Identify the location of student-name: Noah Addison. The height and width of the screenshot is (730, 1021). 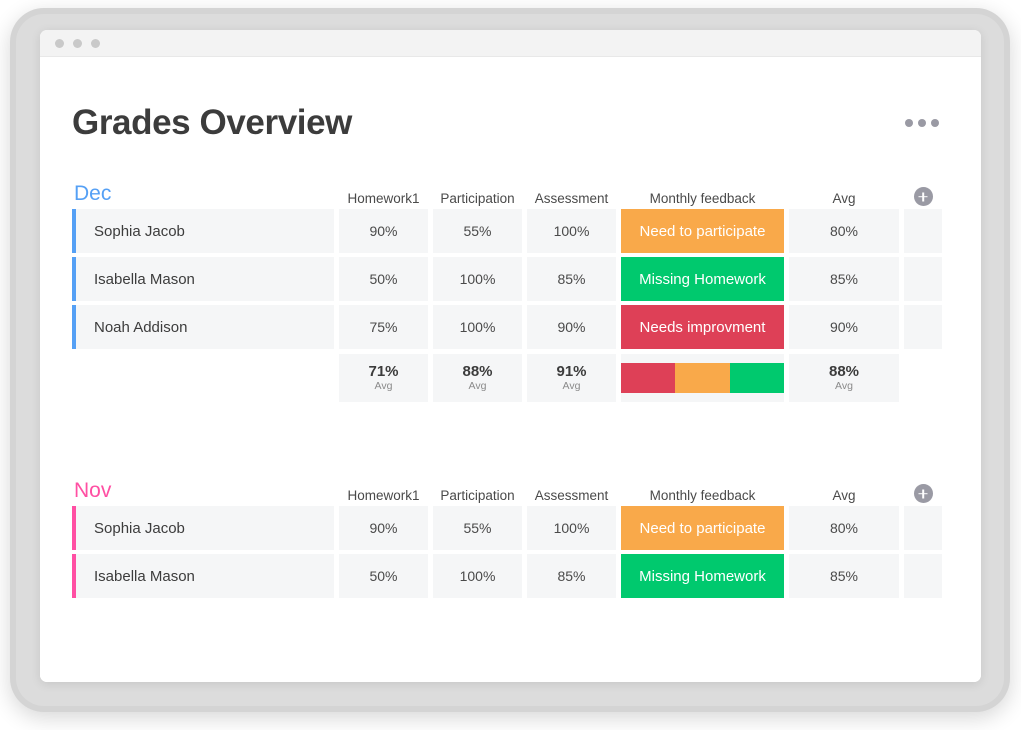
(203, 327).